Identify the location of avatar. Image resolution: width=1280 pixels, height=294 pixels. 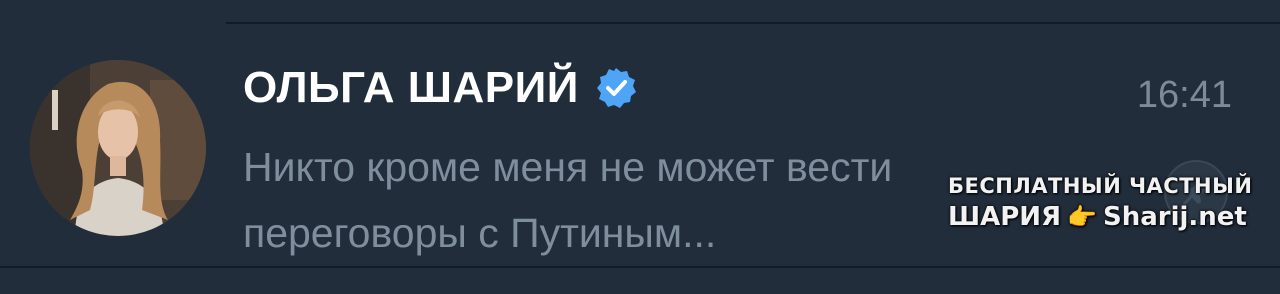
(118, 148).